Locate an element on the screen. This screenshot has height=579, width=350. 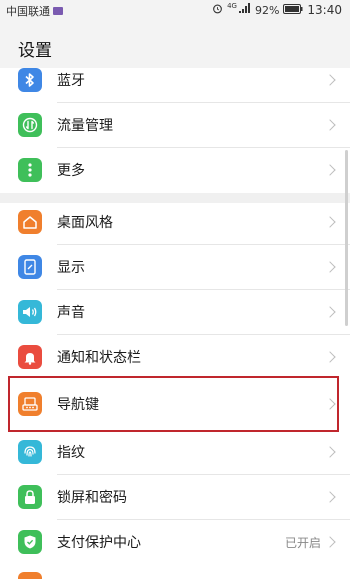
alarm-icon is located at coordinates (217, 10).